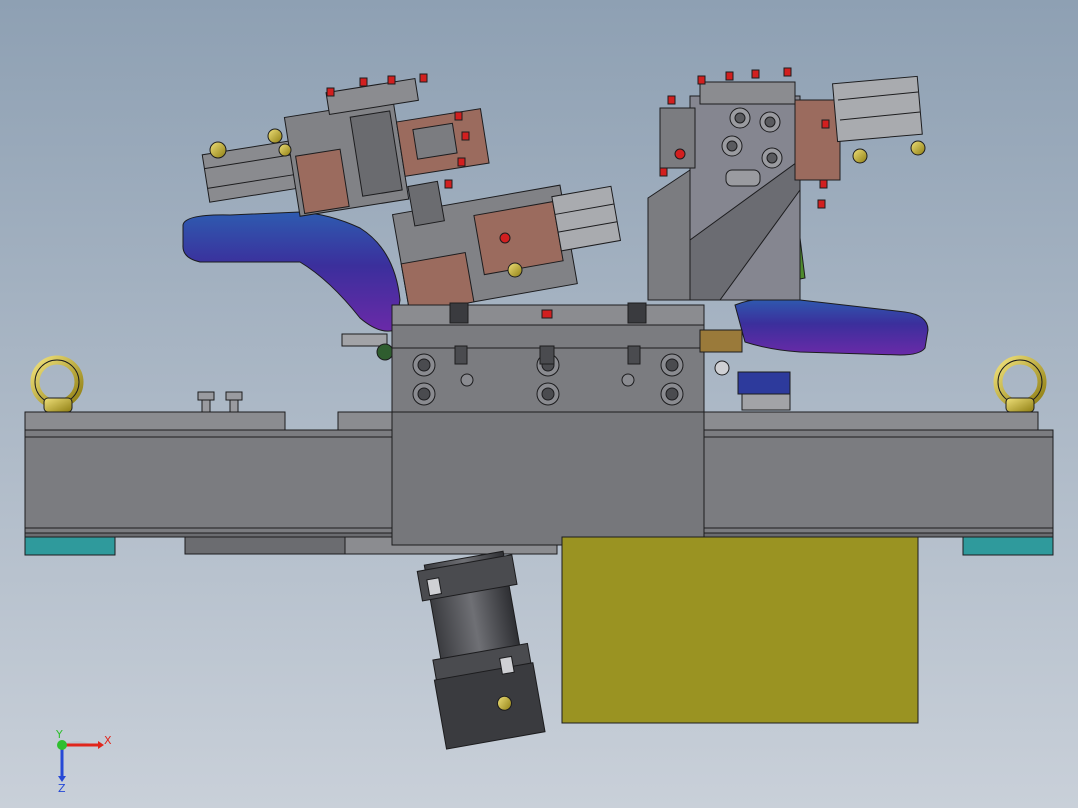 The image size is (1078, 808). Describe the element at coordinates (59, 734) in the screenshot. I see `triad-y-label: Y` at that location.